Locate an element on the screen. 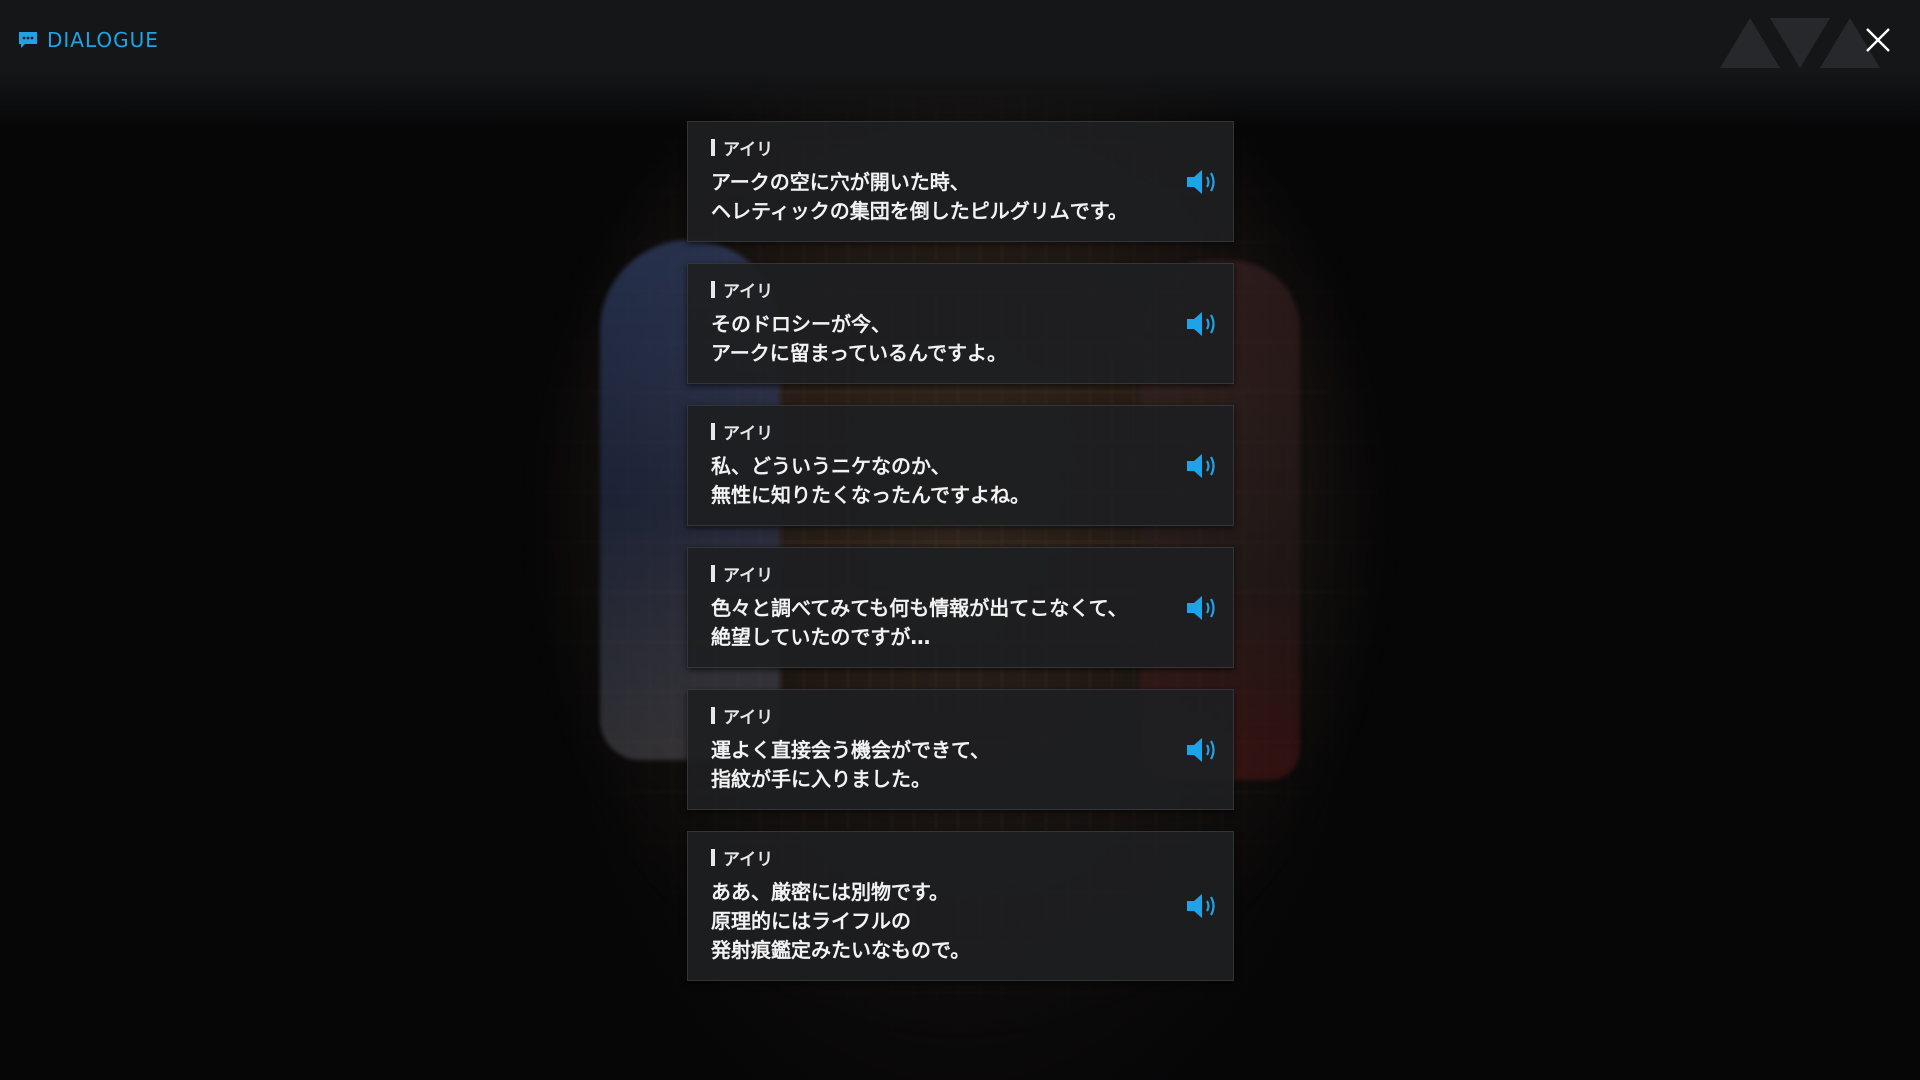  dialogue-entry: アイリ そのドロシーが今、 アークに留まっているんですよ。 is located at coordinates (960, 323).